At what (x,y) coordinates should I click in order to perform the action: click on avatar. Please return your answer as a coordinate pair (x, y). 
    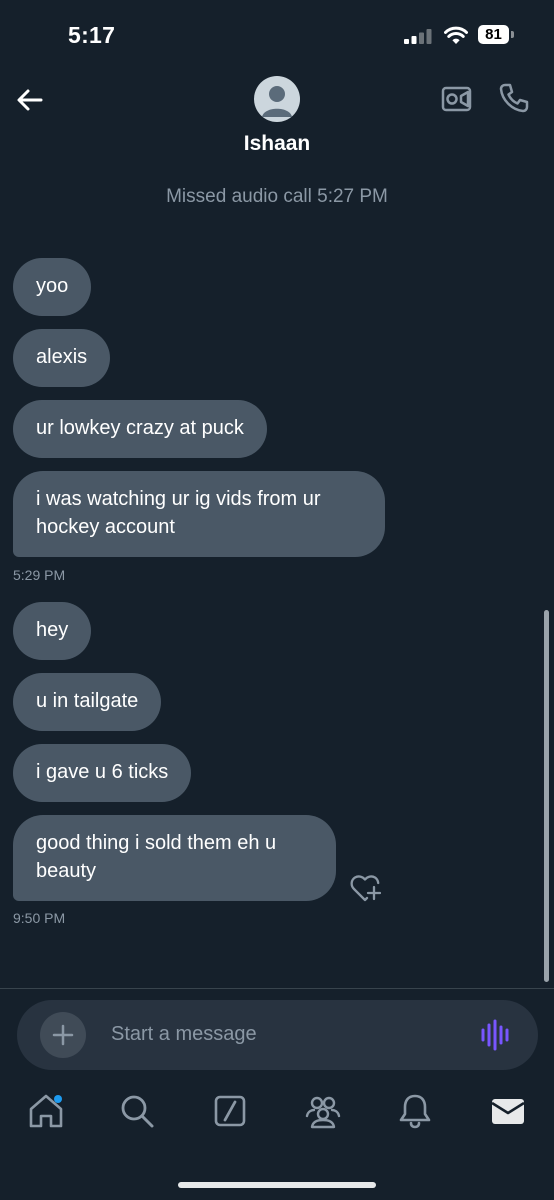
    Looking at the image, I should click on (277, 99).